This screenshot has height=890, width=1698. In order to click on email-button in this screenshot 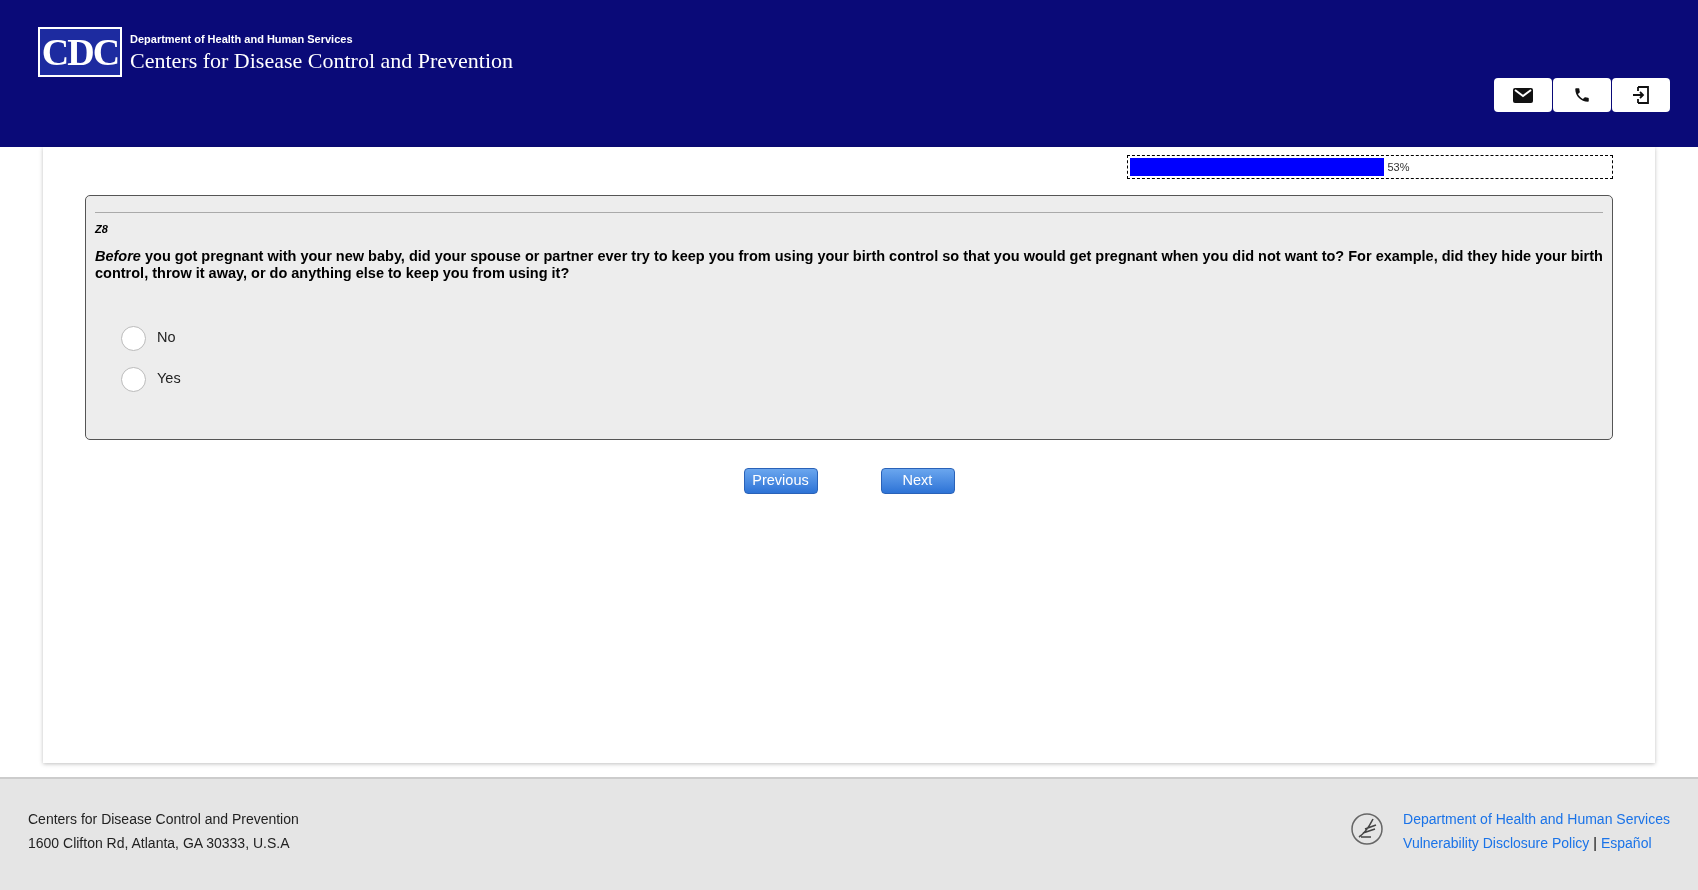, I will do `click(1523, 95)`.